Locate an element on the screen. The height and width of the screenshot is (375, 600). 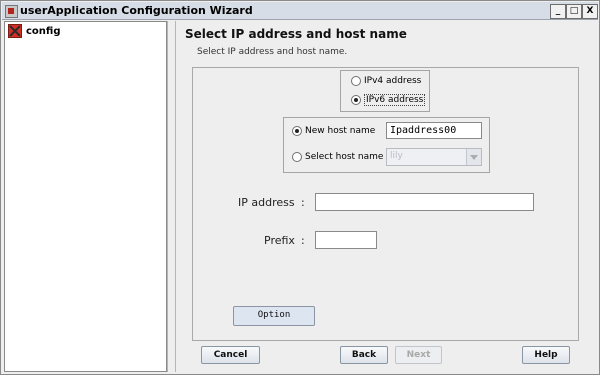
select-host-radio: Select host name is located at coordinates (337, 157).